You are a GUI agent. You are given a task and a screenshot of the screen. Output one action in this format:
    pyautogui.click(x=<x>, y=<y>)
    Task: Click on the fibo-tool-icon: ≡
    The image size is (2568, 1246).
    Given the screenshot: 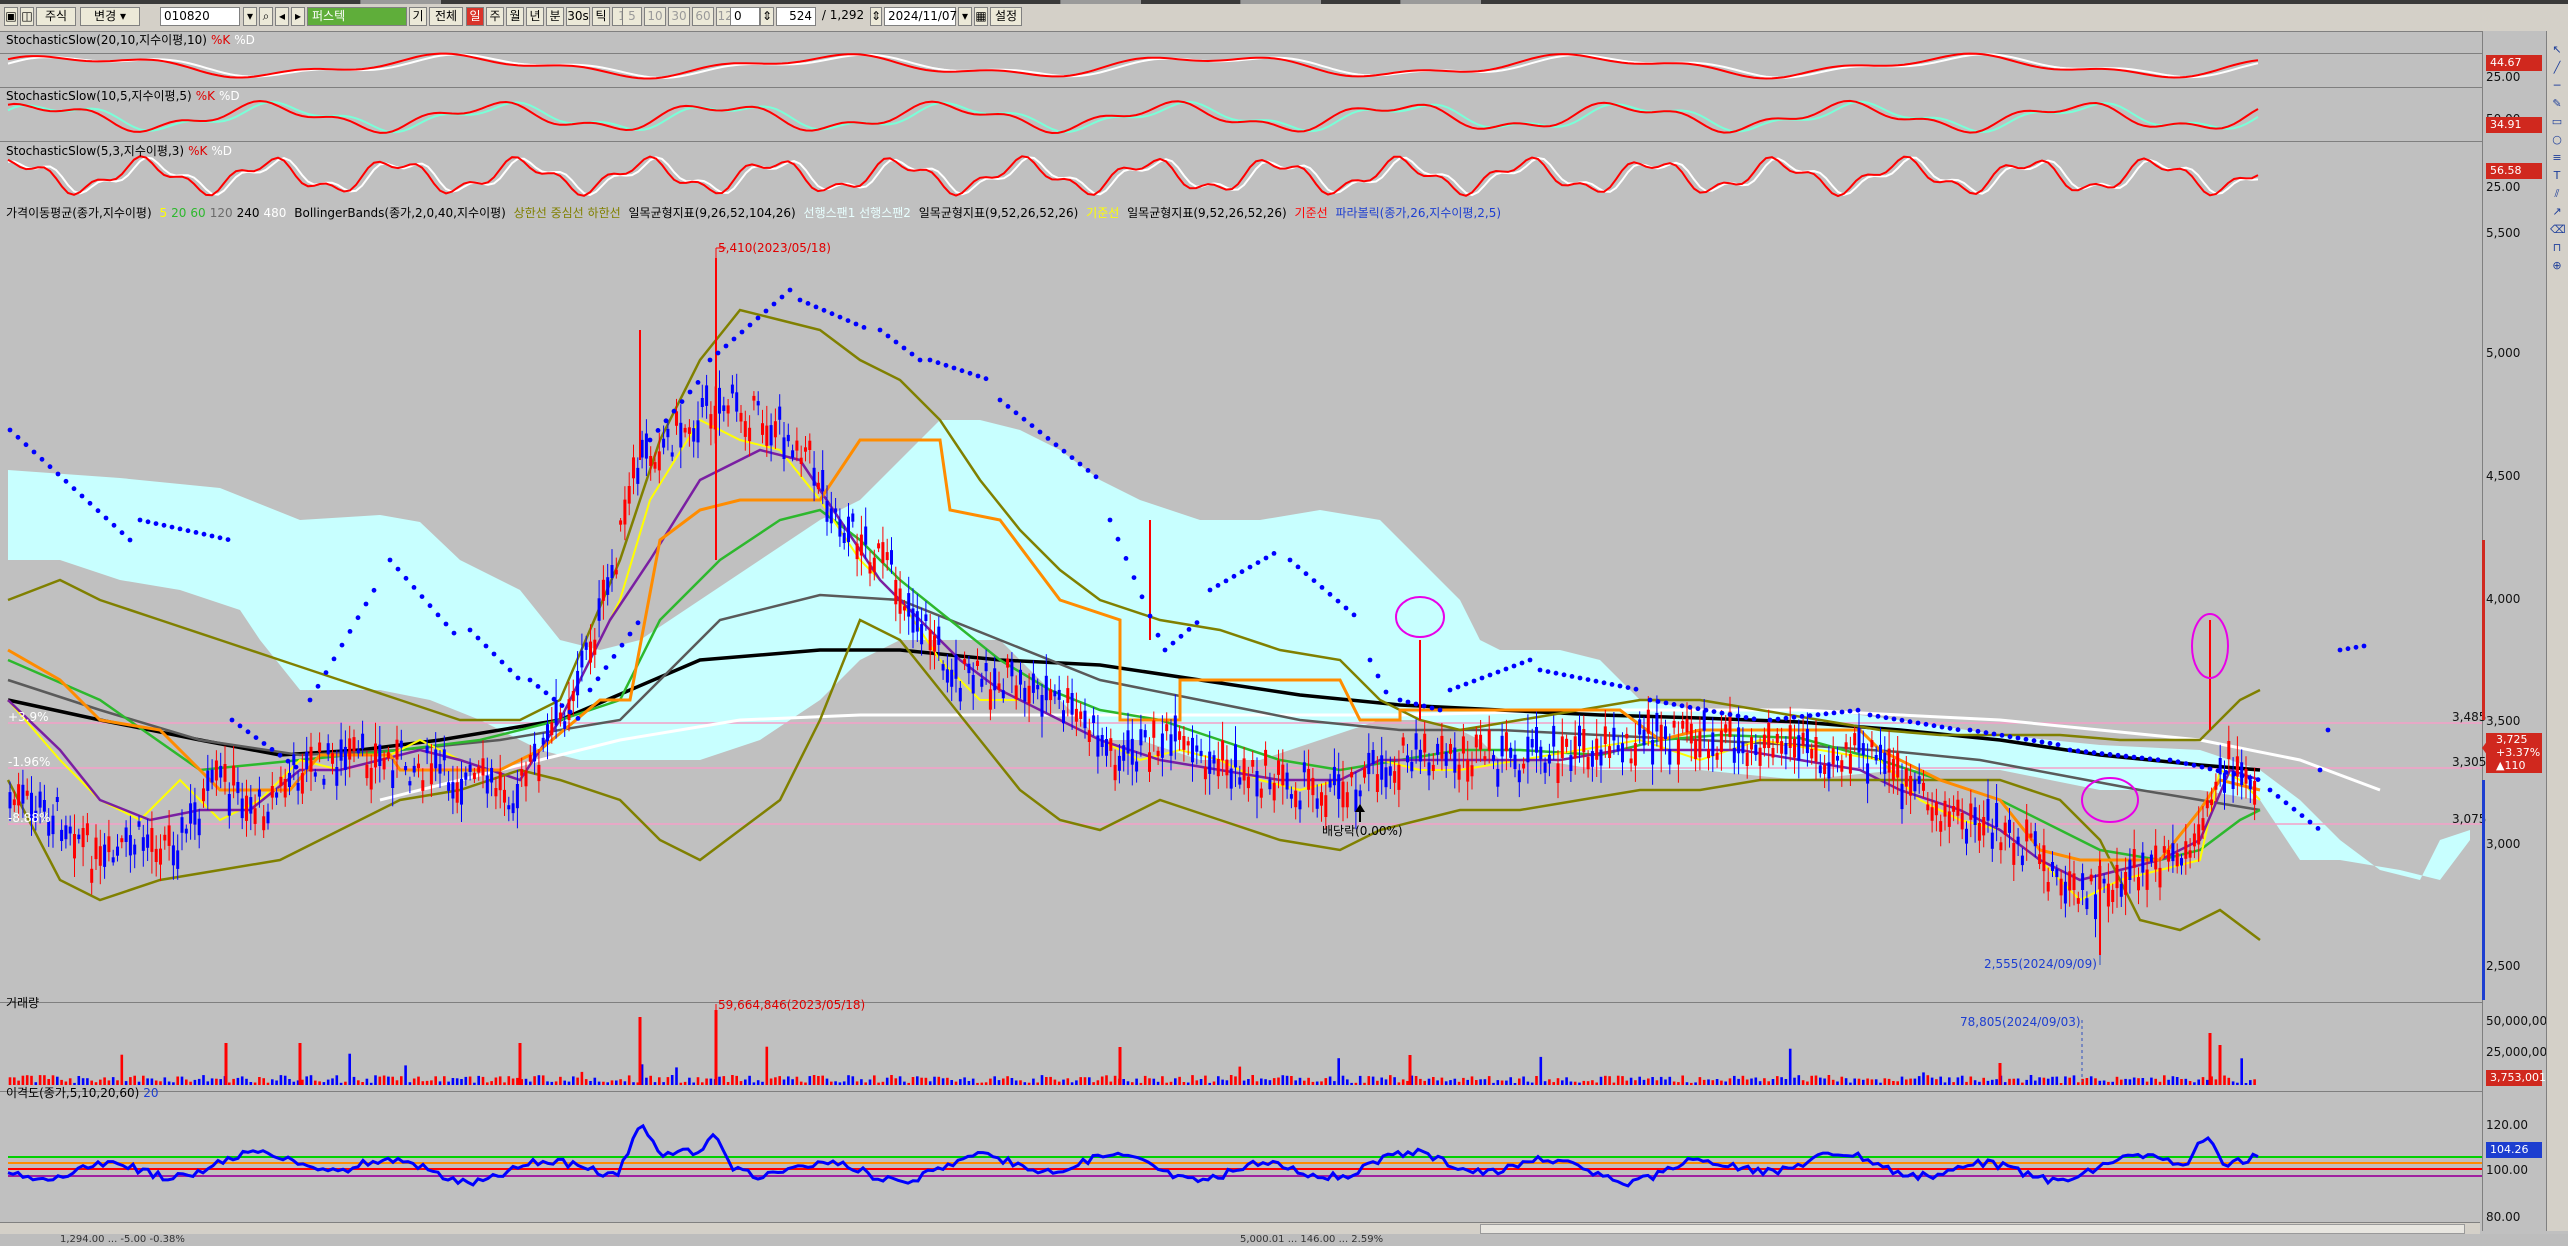 What is the action you would take?
    pyautogui.click(x=2557, y=158)
    